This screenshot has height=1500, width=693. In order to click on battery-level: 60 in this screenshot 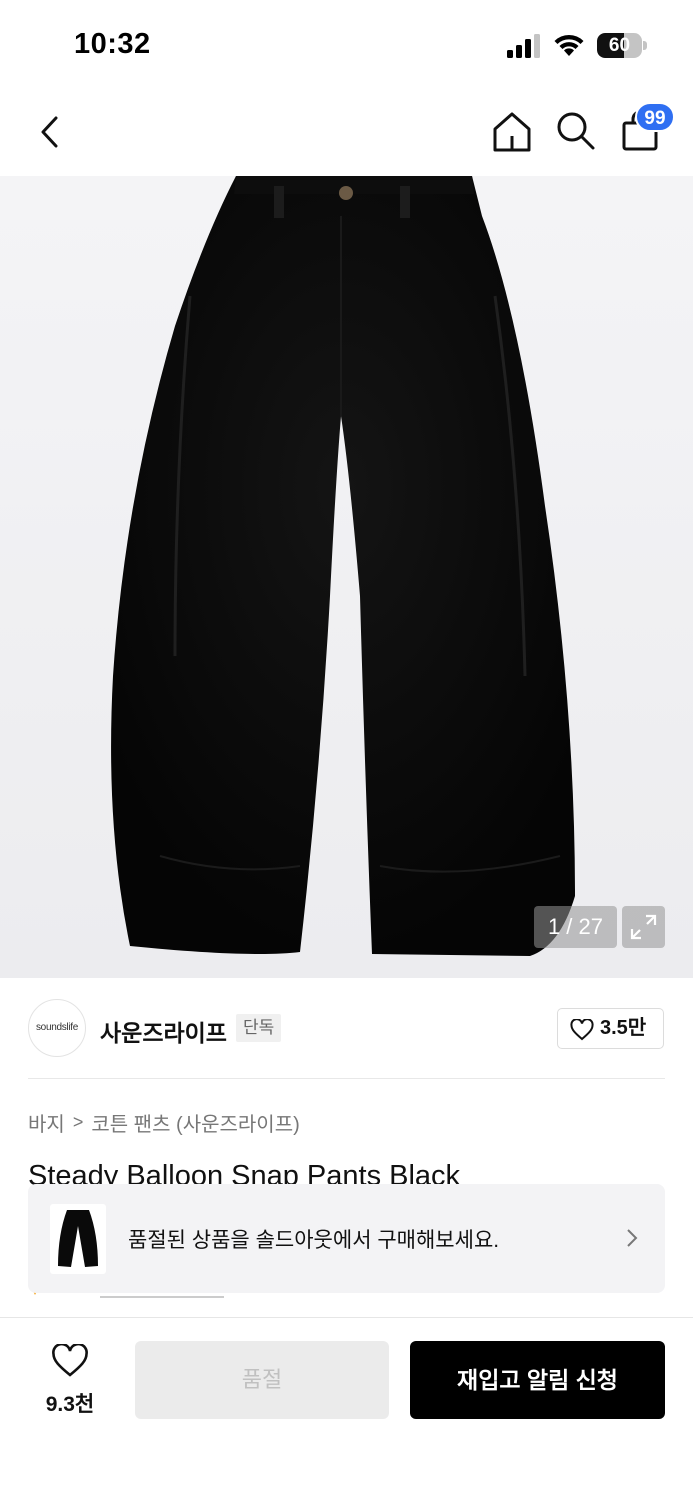, I will do `click(619, 45)`.